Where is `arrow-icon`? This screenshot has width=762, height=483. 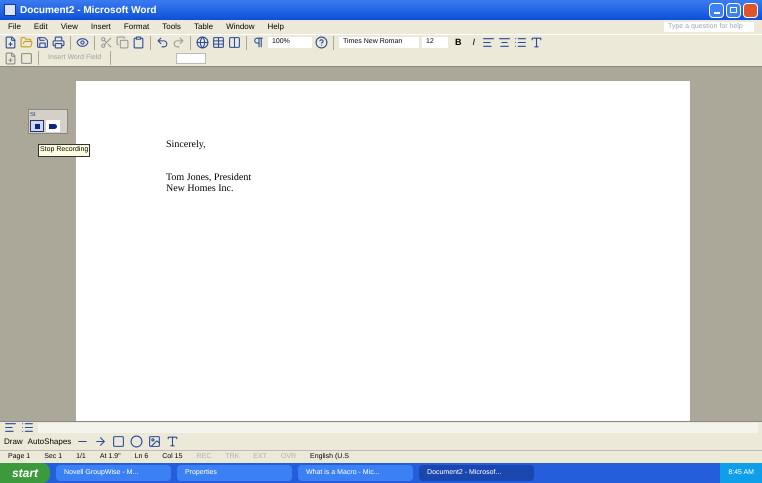 arrow-icon is located at coordinates (101, 441).